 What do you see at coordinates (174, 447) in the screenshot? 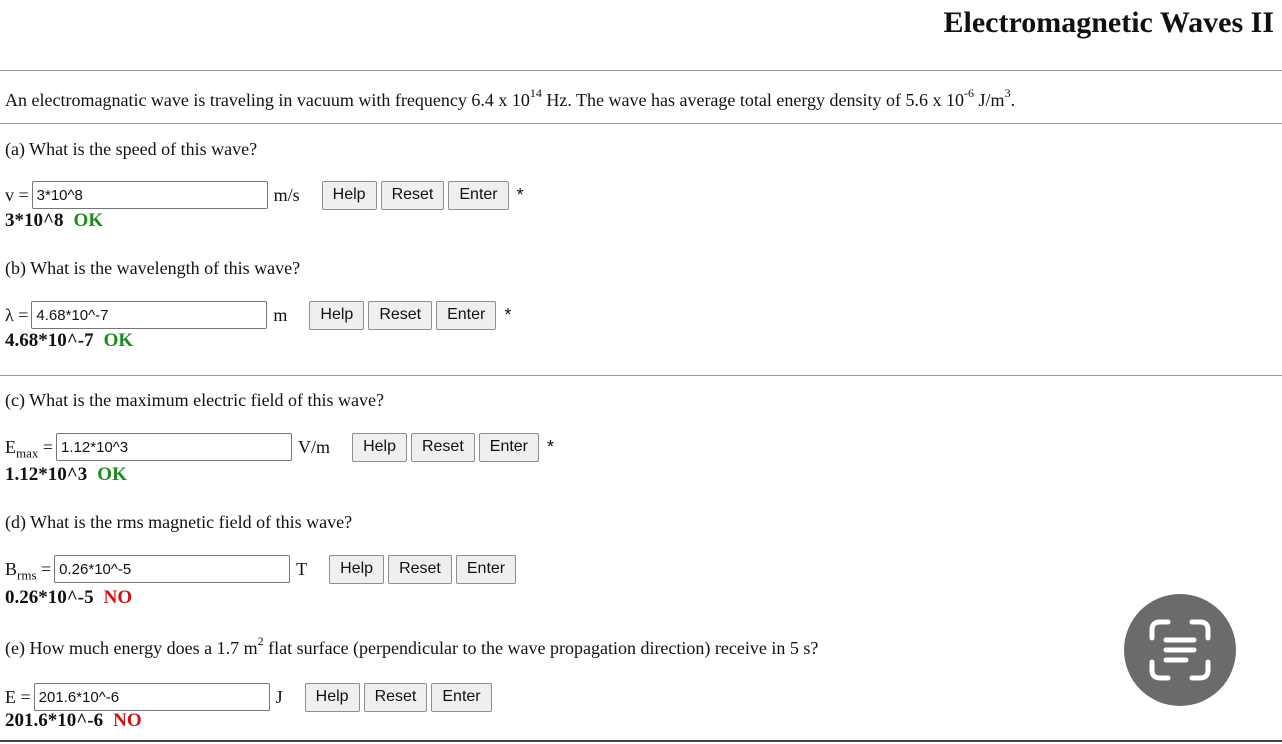
I see `answer-input-c` at bounding box center [174, 447].